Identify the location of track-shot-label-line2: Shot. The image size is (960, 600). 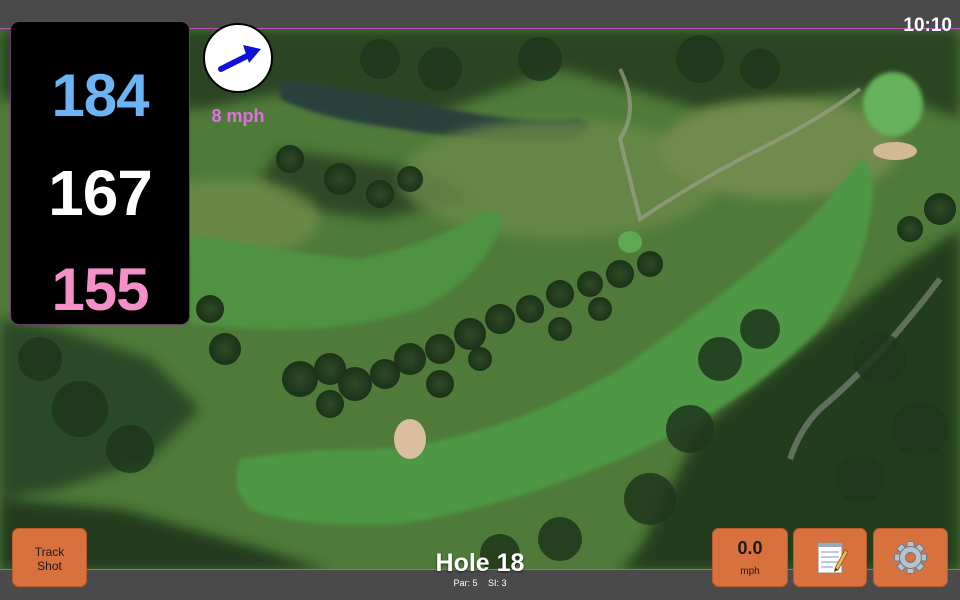
(49, 566).